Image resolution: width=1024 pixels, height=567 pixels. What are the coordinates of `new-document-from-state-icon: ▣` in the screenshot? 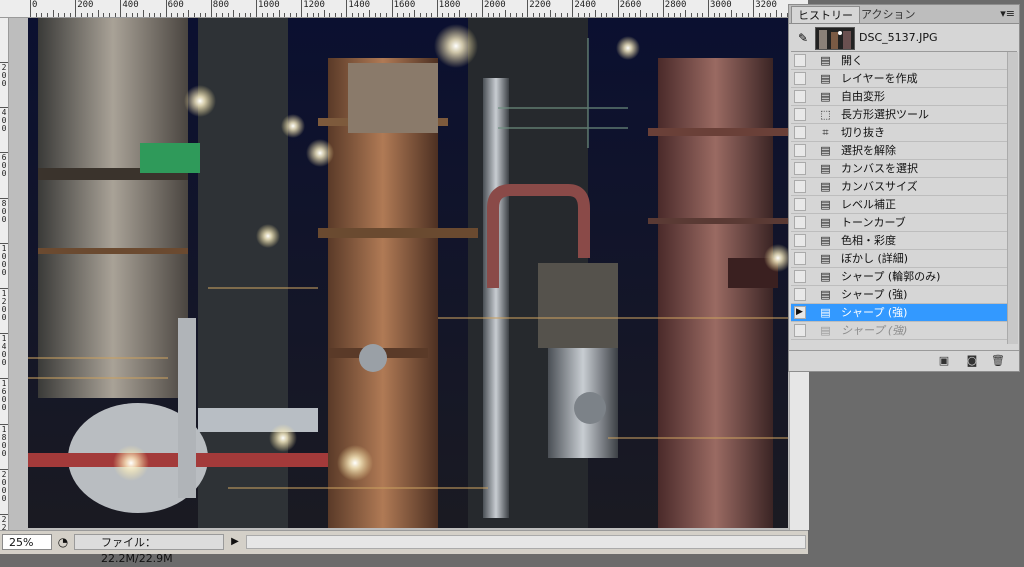 It's located at (944, 361).